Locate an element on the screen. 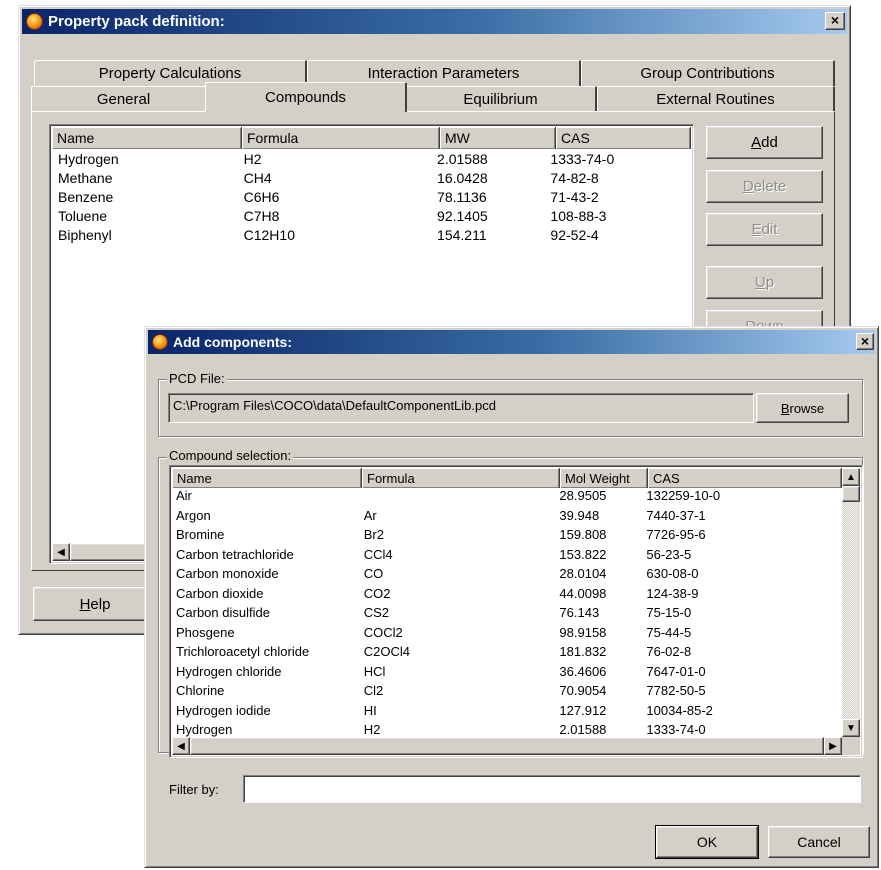 This screenshot has width=881, height=870. compound-mw-cell: 78.1136 is located at coordinates (462, 197).